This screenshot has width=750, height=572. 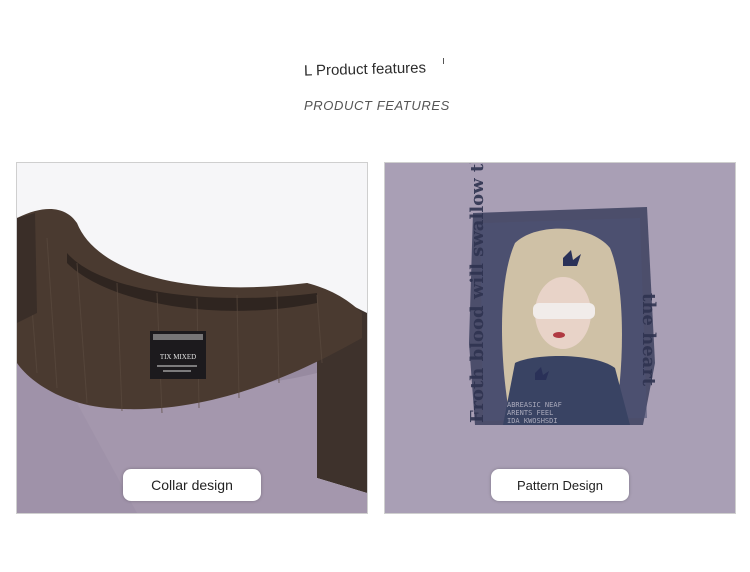 I want to click on print-text: Froth blood will swallow the heart, so click(x=477, y=293).